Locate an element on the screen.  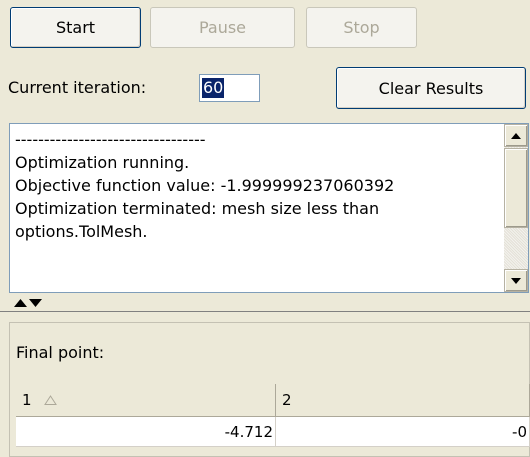
scroll-thumb is located at coordinates (516, 188).